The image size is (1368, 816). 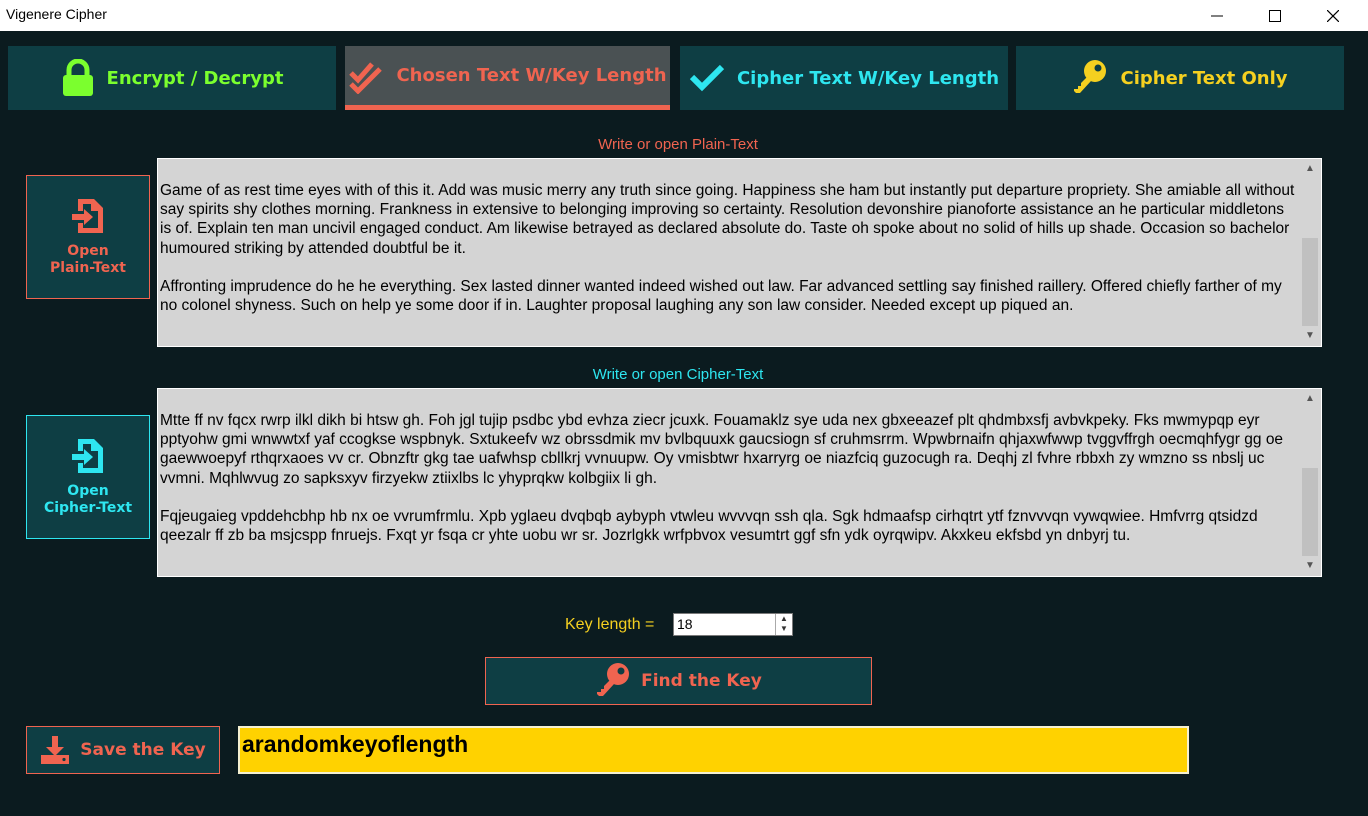 I want to click on tab-label: Cipher Text W/Key Length, so click(x=868, y=78).